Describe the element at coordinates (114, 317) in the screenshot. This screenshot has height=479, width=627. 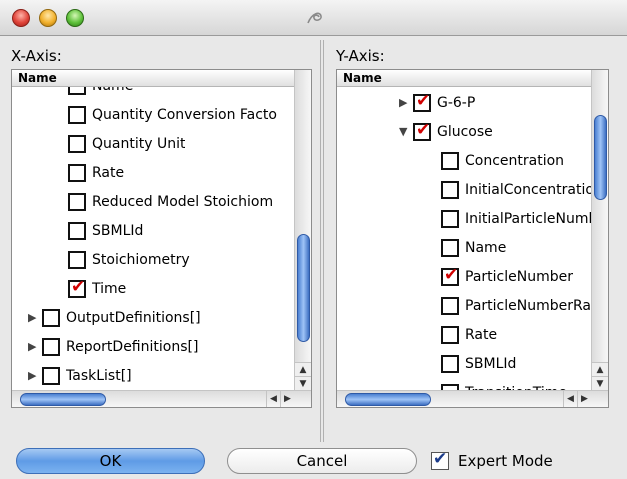
I see `tree-row: ▶ OutputDefinitions[]` at that location.